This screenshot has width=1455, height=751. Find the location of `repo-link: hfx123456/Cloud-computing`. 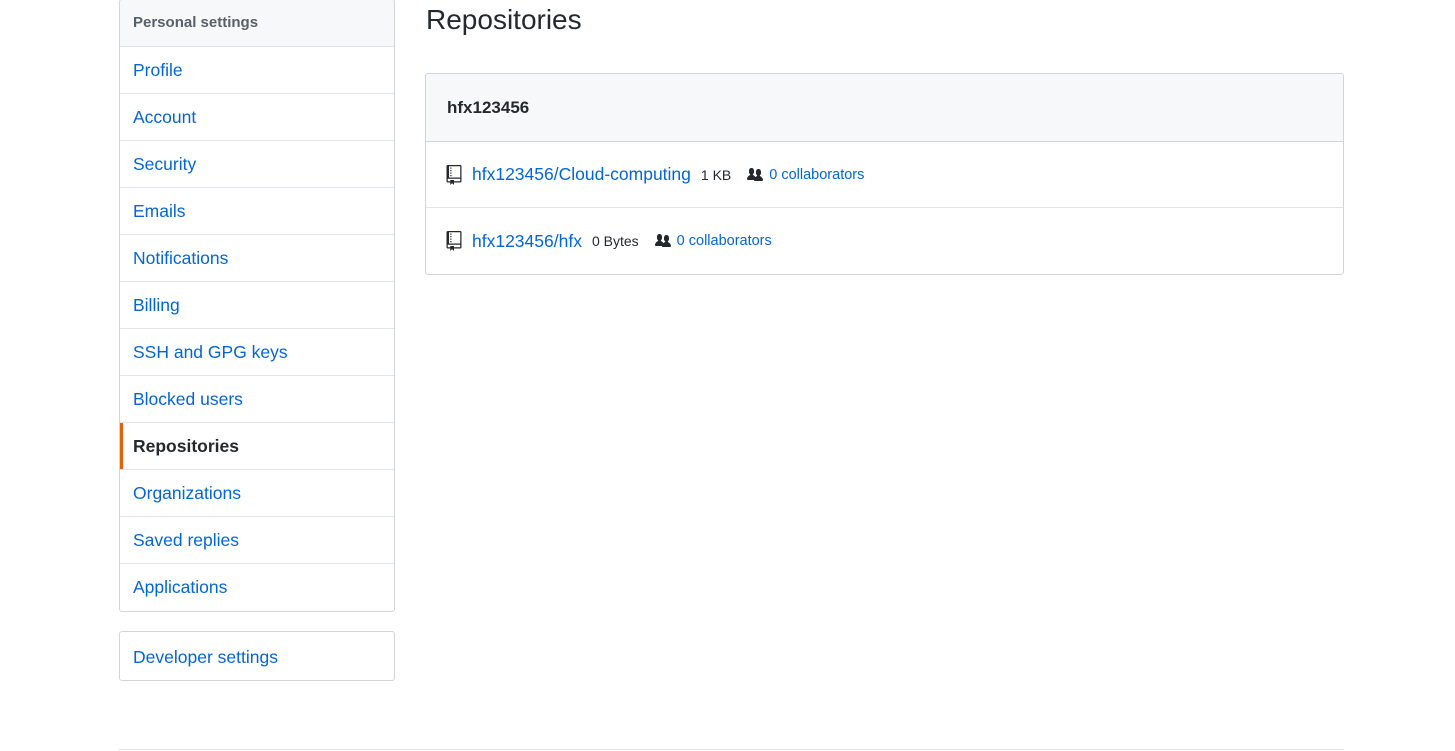

repo-link: hfx123456/Cloud-computing is located at coordinates (581, 174).